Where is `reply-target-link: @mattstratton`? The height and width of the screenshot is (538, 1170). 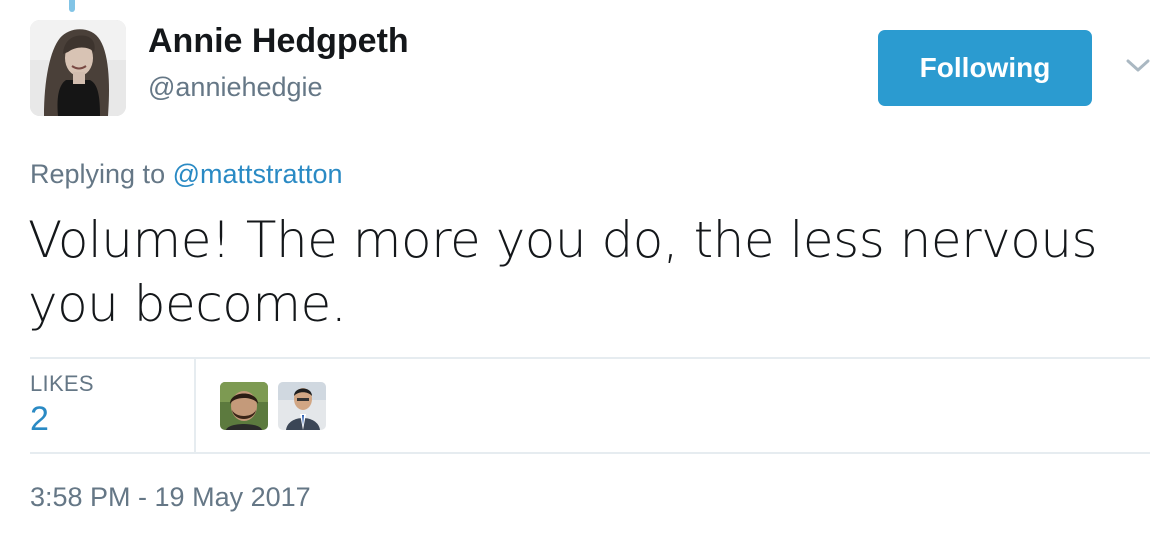
reply-target-link: @mattstratton is located at coordinates (258, 174).